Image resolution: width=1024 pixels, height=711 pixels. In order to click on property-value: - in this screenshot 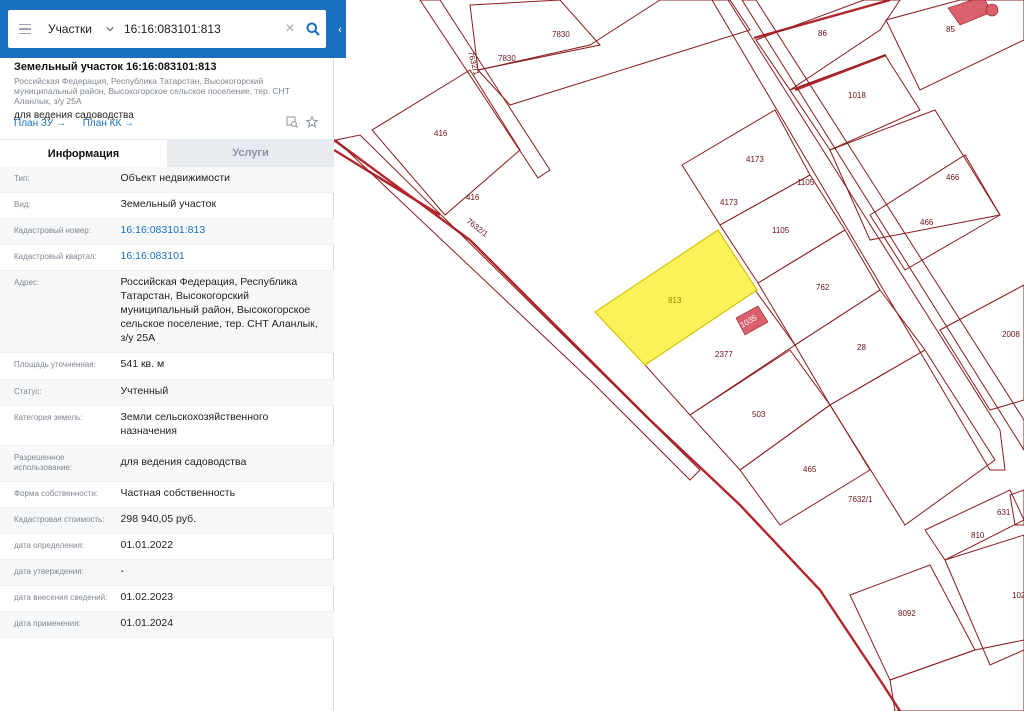, I will do `click(122, 571)`.